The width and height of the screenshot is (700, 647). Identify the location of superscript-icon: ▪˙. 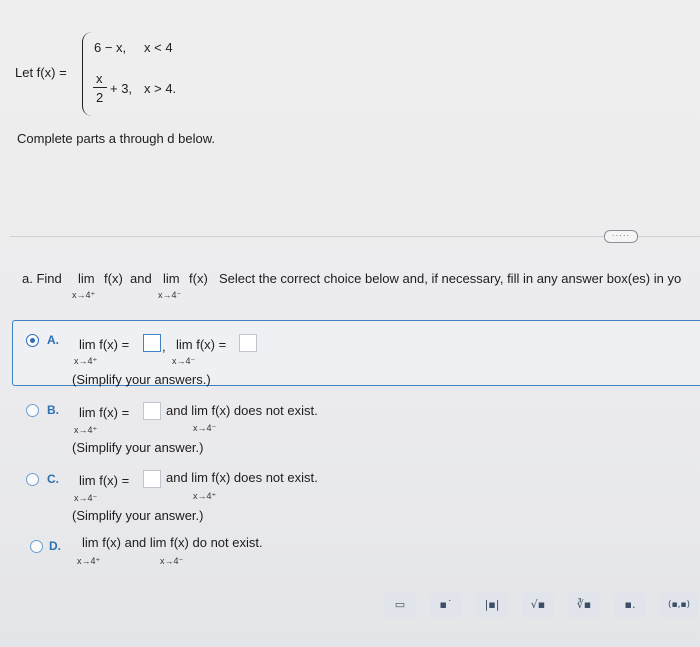
(446, 605).